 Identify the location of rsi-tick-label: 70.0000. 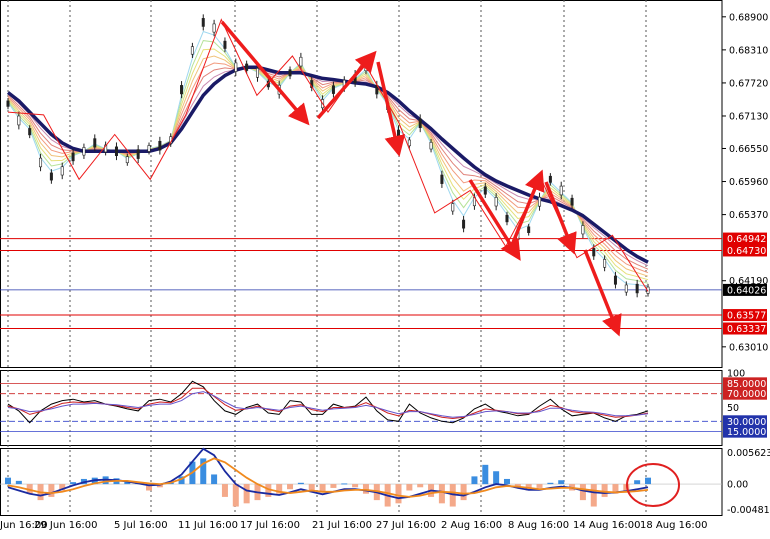
(746, 394).